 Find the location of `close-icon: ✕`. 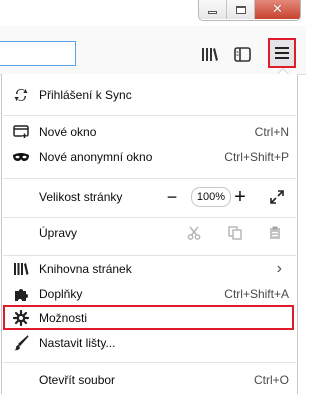

close-icon: ✕ is located at coordinates (277, 9).